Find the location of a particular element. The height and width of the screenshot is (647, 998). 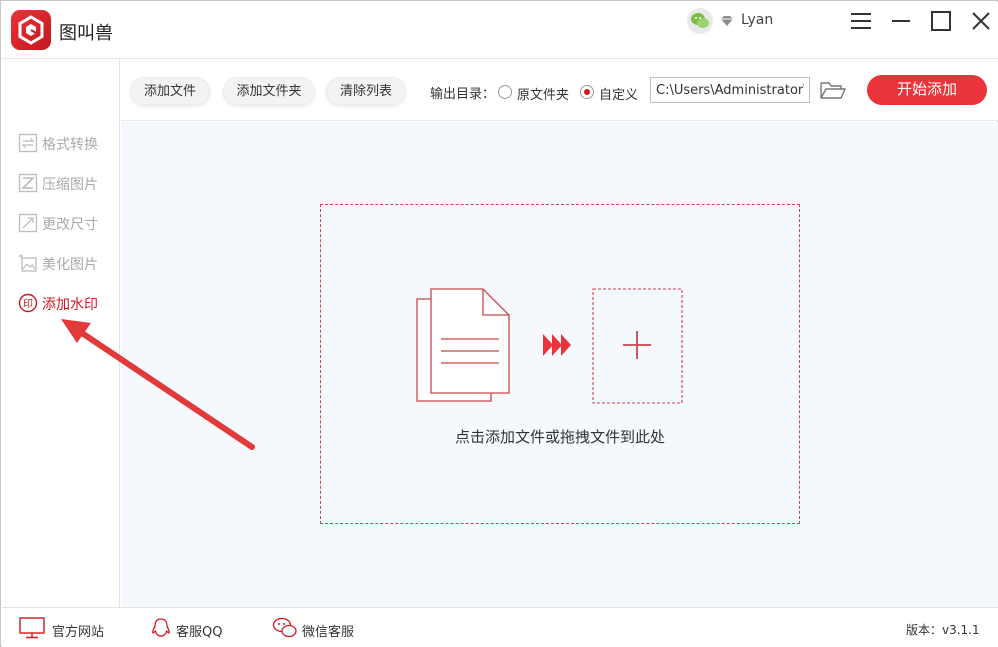

add-file-button: 添加文件 is located at coordinates (170, 91).